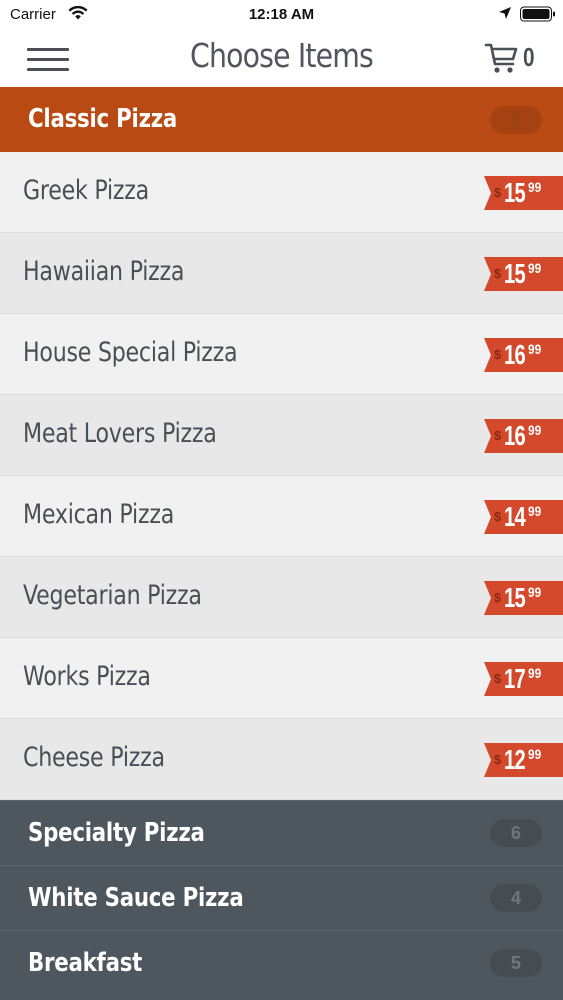  What do you see at coordinates (529, 57) in the screenshot?
I see `cart-count: 0` at bounding box center [529, 57].